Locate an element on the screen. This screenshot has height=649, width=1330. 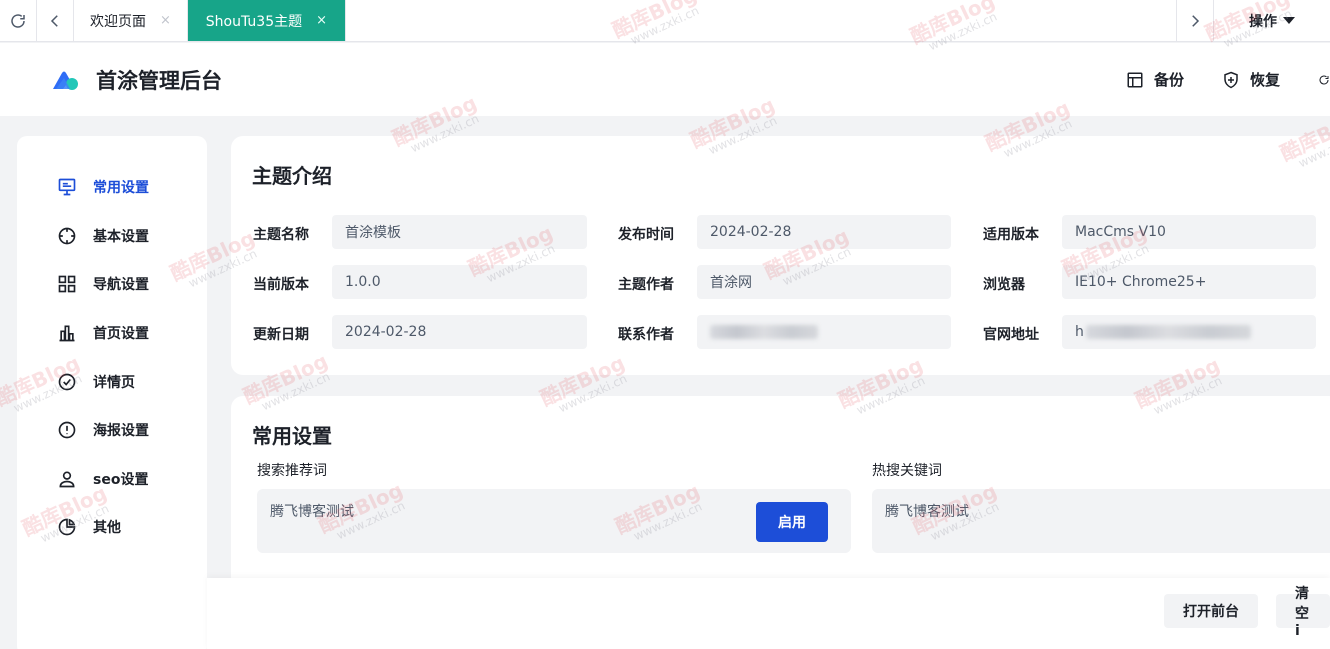
redacted-contact is located at coordinates (764, 332).